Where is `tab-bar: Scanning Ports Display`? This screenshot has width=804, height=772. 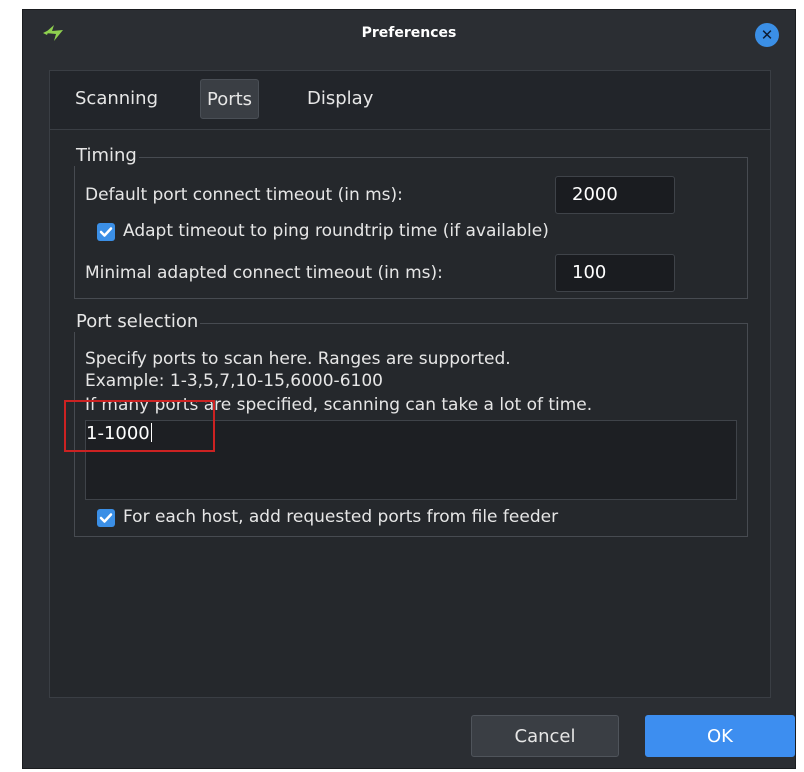 tab-bar: Scanning Ports Display is located at coordinates (410, 100).